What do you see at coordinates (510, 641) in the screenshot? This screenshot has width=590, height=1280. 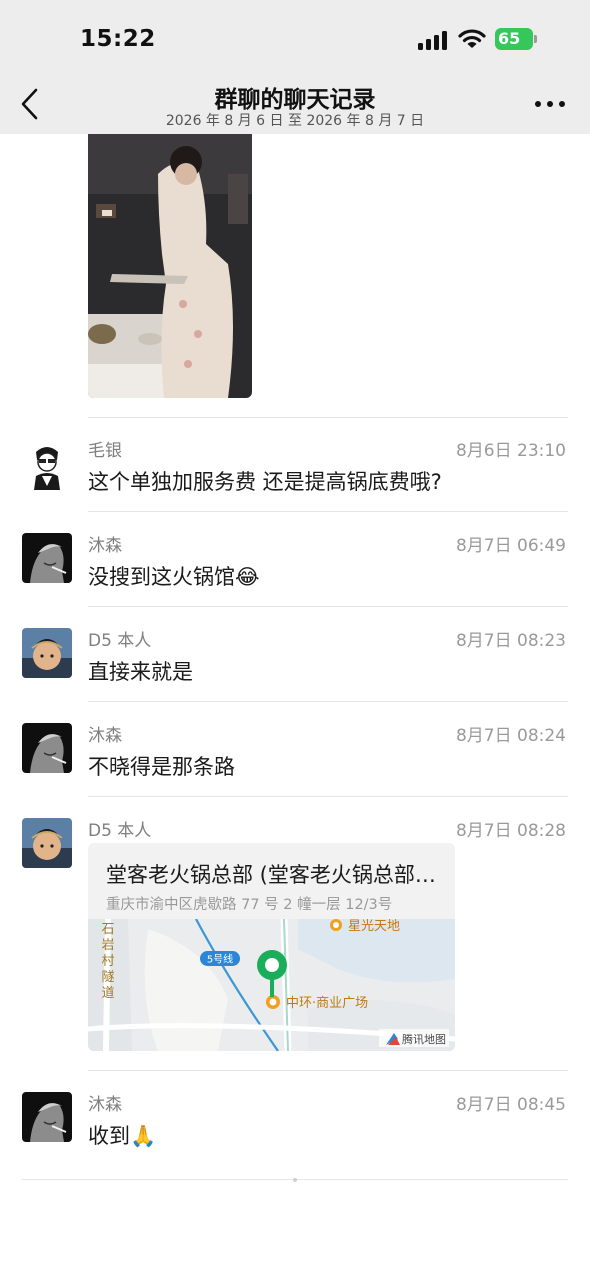 I see `message-time: 8月7日 08:23` at bounding box center [510, 641].